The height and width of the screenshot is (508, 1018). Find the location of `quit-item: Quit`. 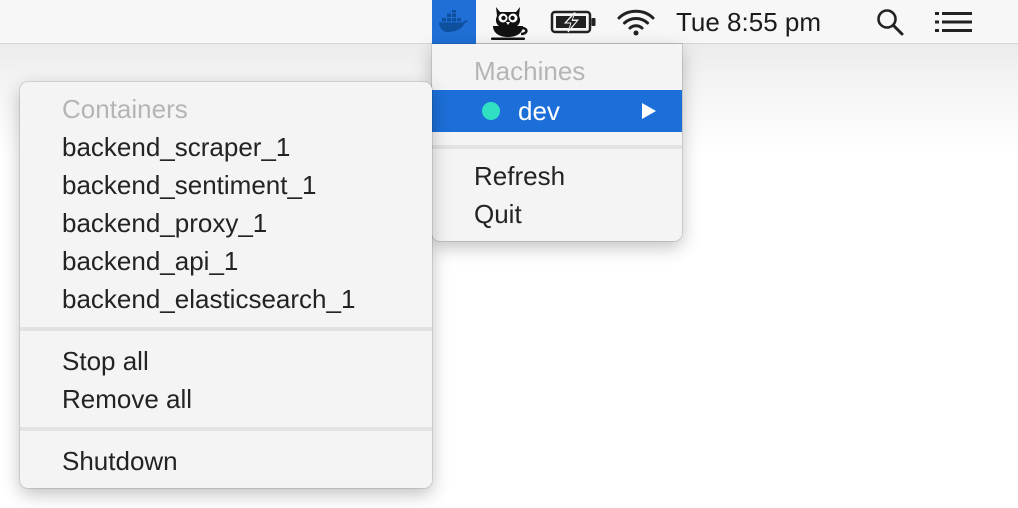

quit-item: Quit is located at coordinates (557, 214).